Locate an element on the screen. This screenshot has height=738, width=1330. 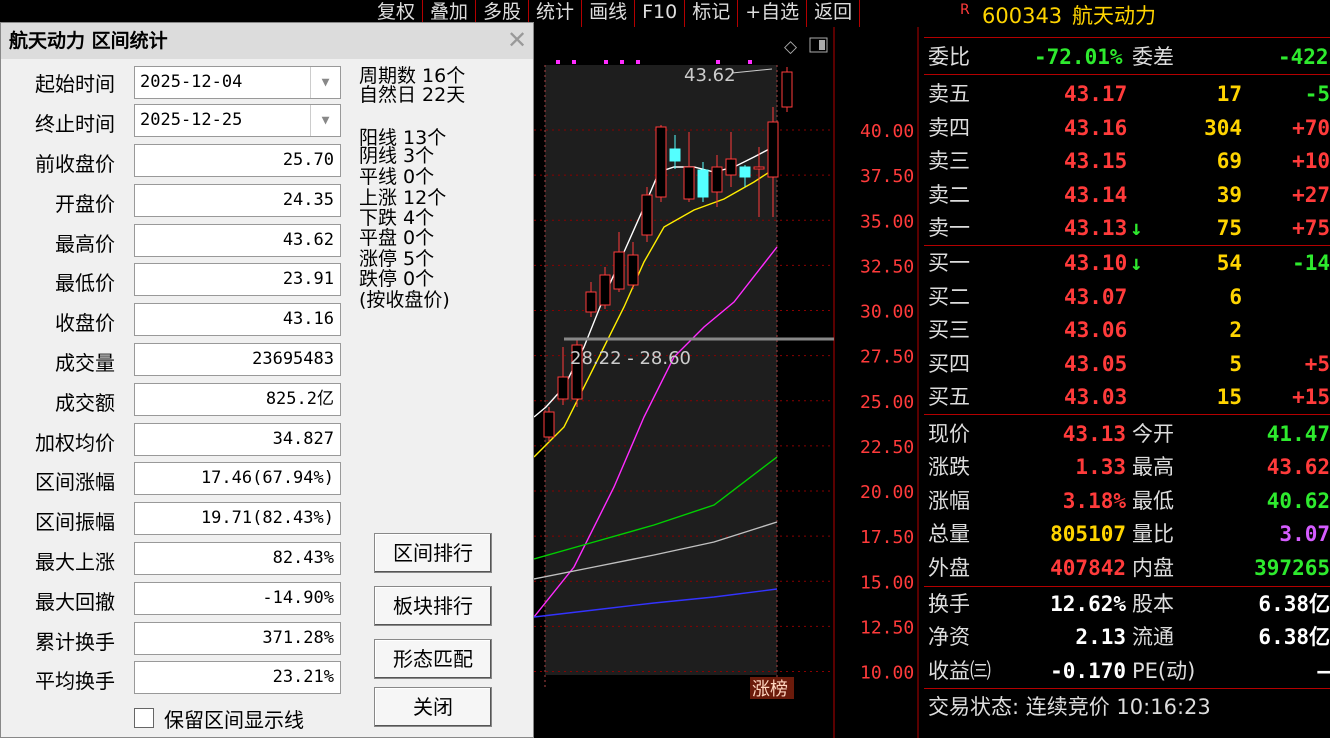
toolbar-f10-button: F10 is located at coordinates (660, 13).